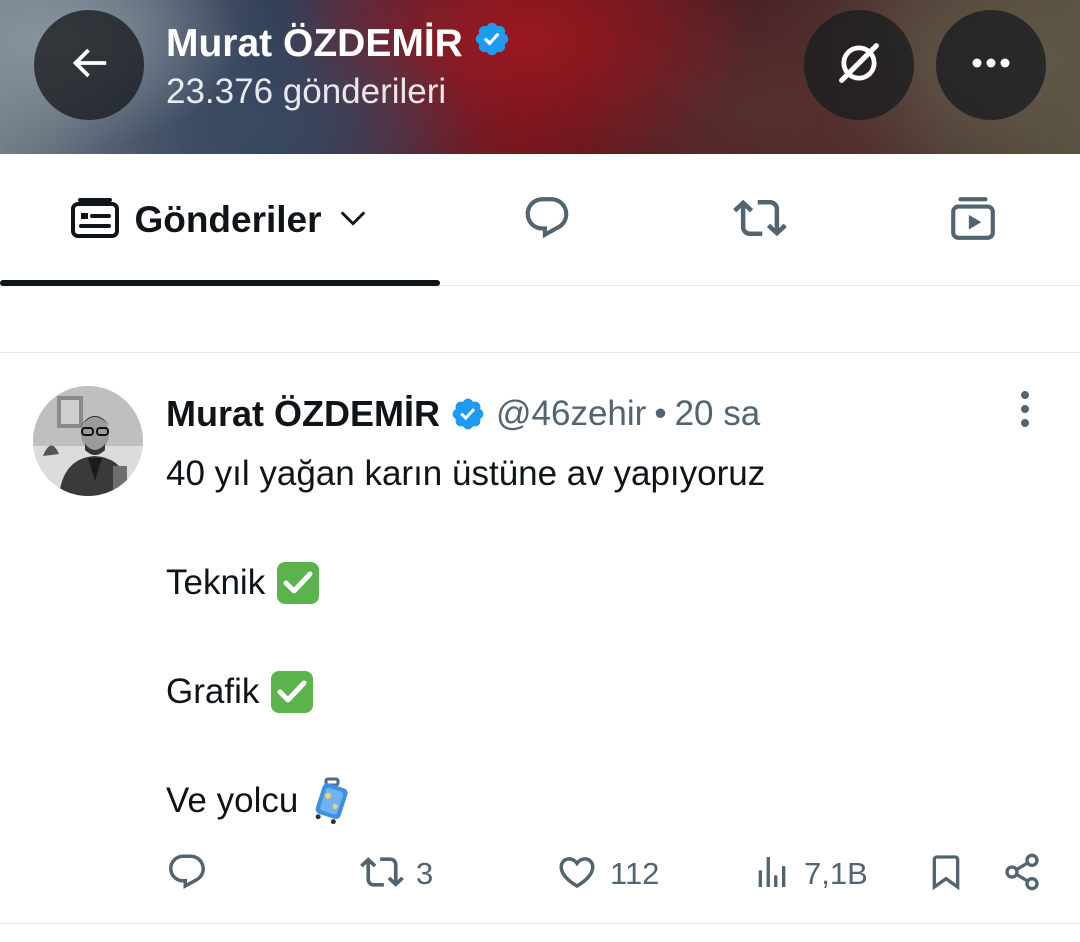  I want to click on reposts-icon, so click(759, 220).